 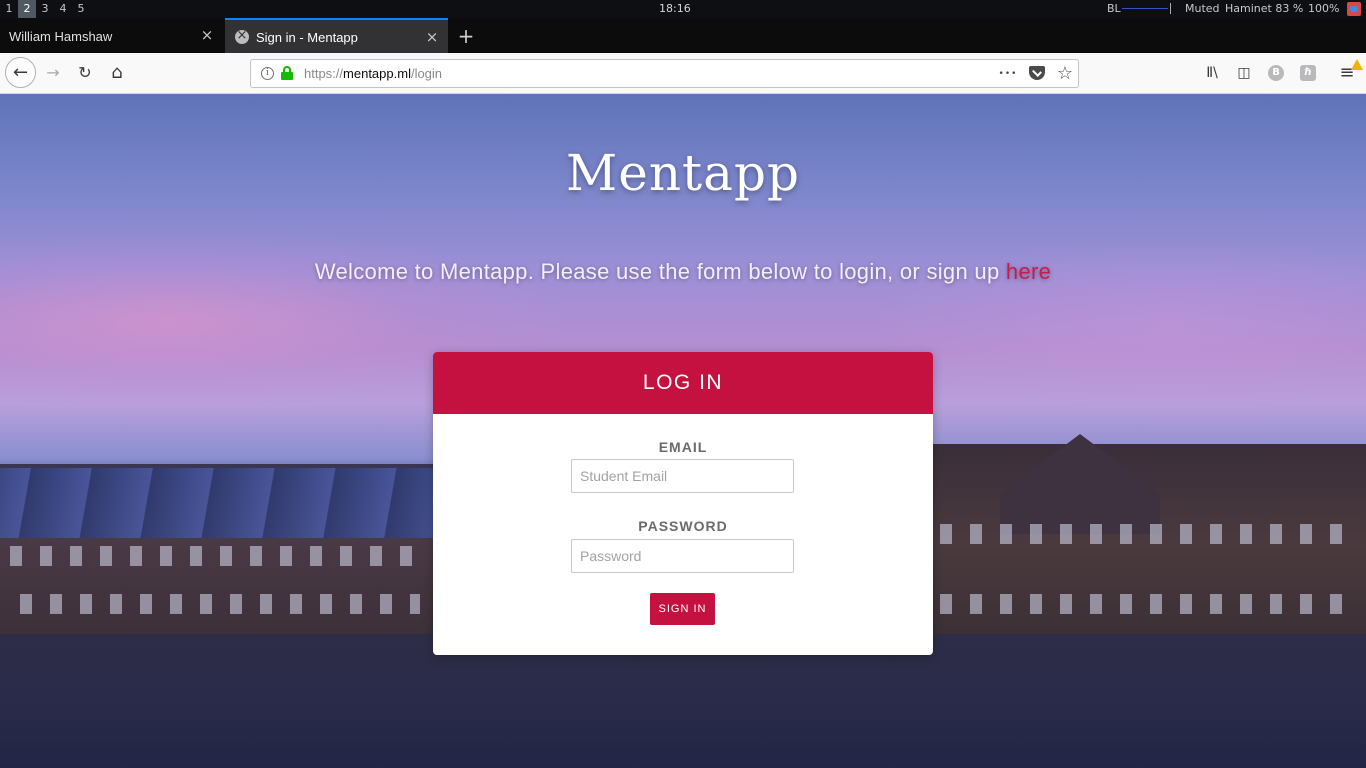 I want to click on workspace-4: 4, so click(x=63, y=9).